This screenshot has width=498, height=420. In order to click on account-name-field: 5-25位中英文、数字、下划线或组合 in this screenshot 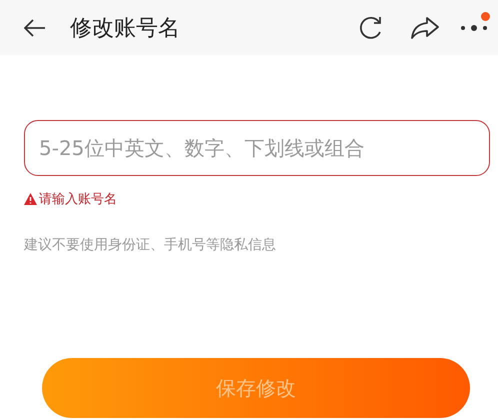, I will do `click(257, 148)`.